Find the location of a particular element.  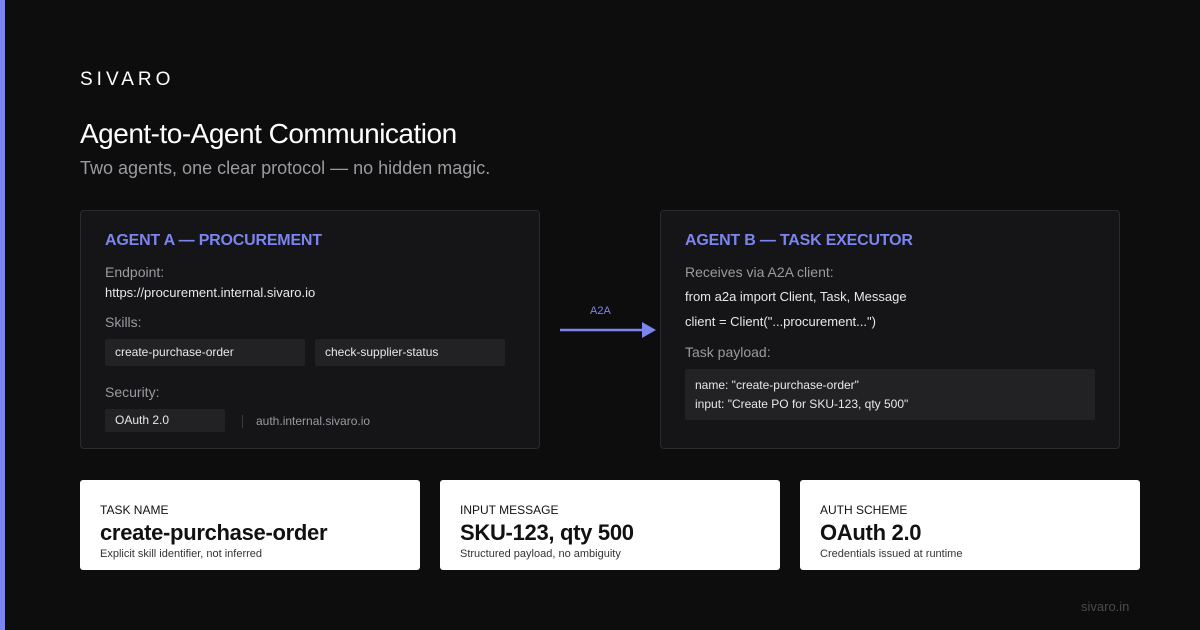

a2a-connector-label: A2A is located at coordinates (600, 311).